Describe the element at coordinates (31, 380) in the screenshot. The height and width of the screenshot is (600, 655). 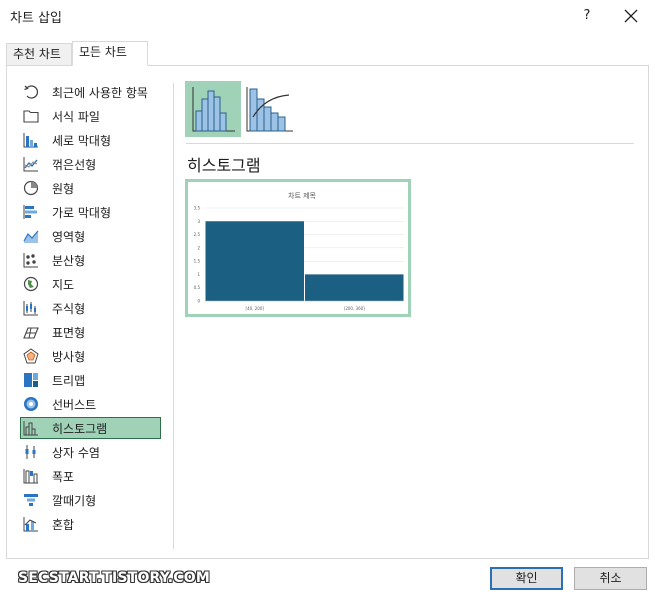
I see `treemap-chart-icon` at that location.